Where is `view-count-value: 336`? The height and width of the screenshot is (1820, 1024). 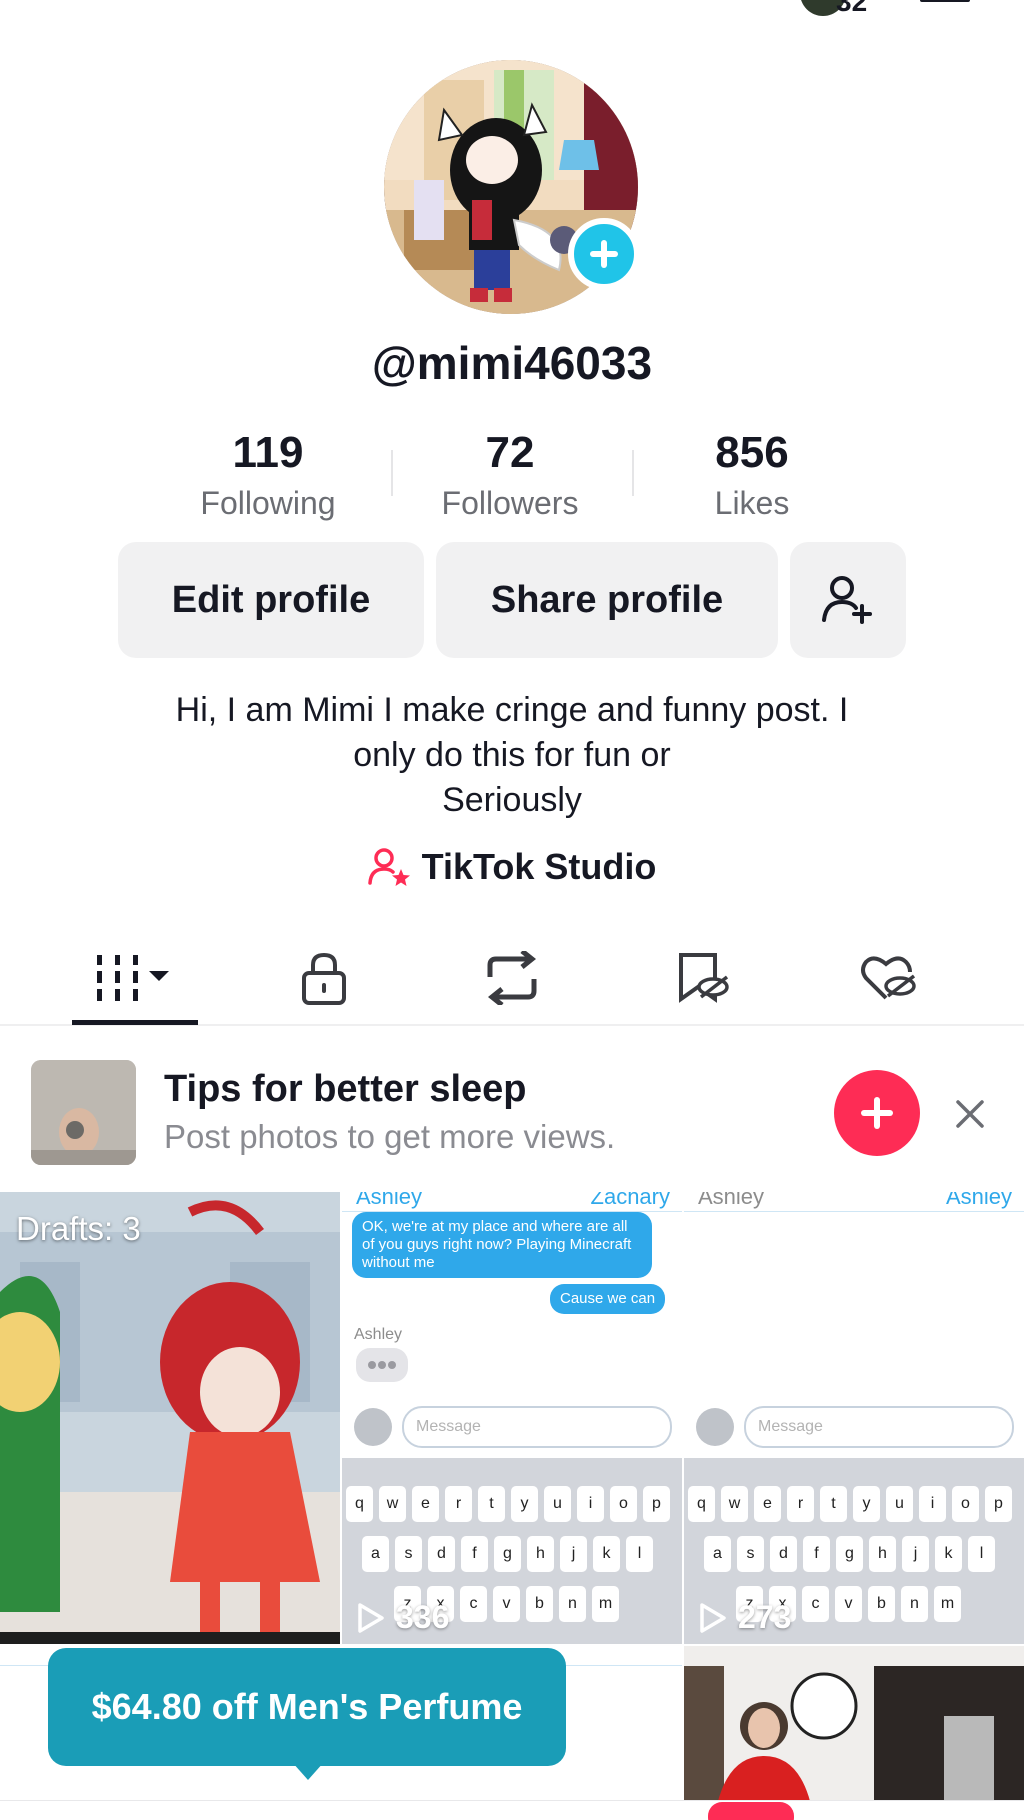 view-count-value: 336 is located at coordinates (423, 1617).